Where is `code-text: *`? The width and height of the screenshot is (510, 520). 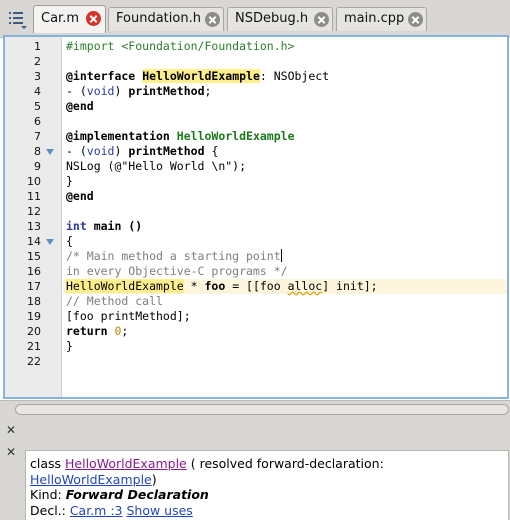
code-text: * is located at coordinates (194, 286).